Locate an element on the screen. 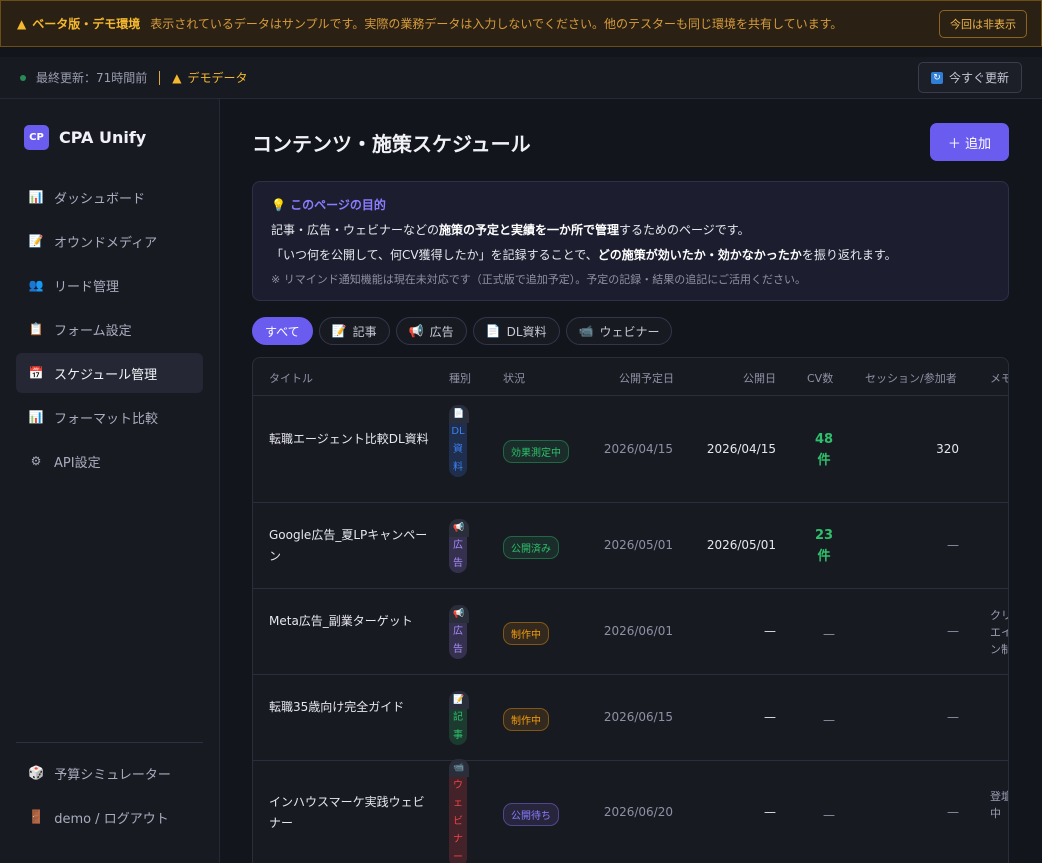 The height and width of the screenshot is (863, 1042). sidebar-item-label: リード管理 is located at coordinates (87, 287).